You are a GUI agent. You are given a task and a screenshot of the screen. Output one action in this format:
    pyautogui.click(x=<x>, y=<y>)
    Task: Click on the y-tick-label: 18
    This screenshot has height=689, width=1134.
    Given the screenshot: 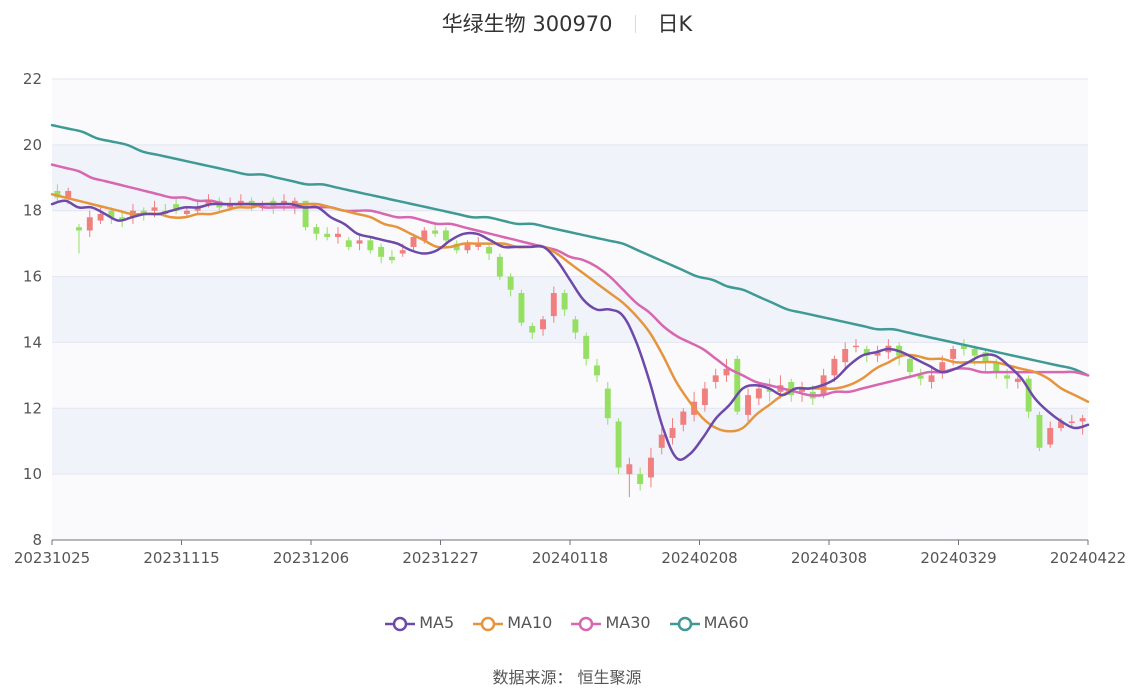 What is the action you would take?
    pyautogui.click(x=32, y=211)
    